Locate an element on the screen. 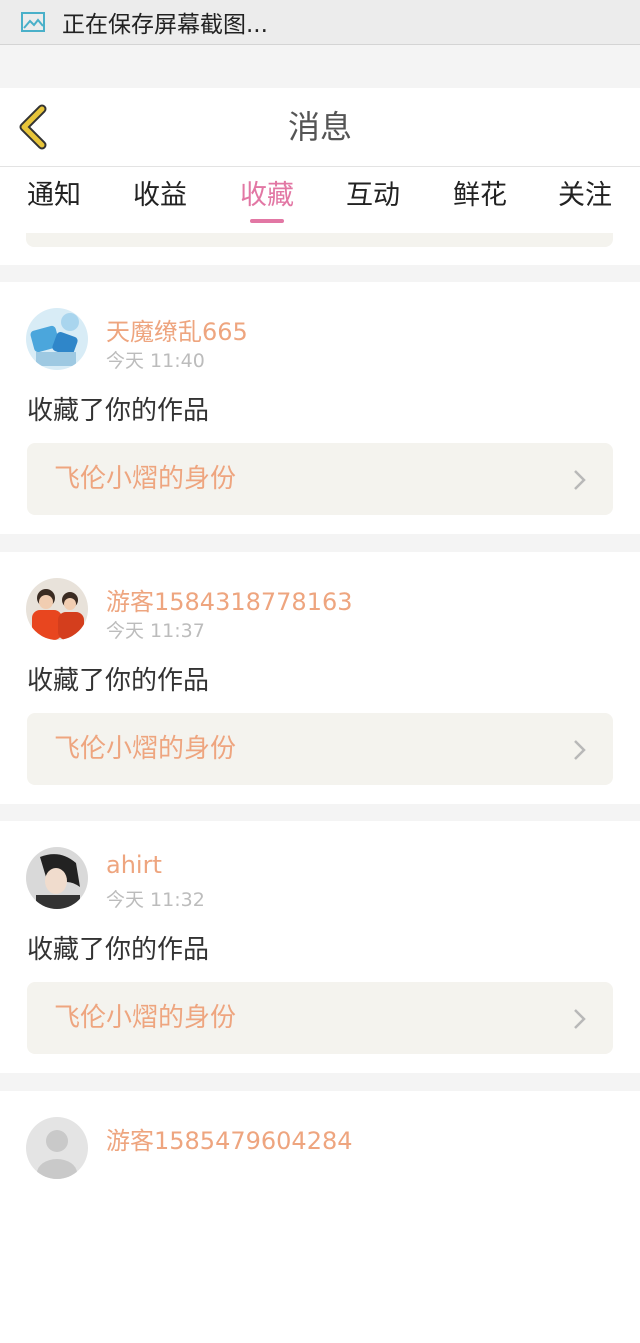 This screenshot has width=640, height=1343. tab-label: 互动 is located at coordinates (373, 195).